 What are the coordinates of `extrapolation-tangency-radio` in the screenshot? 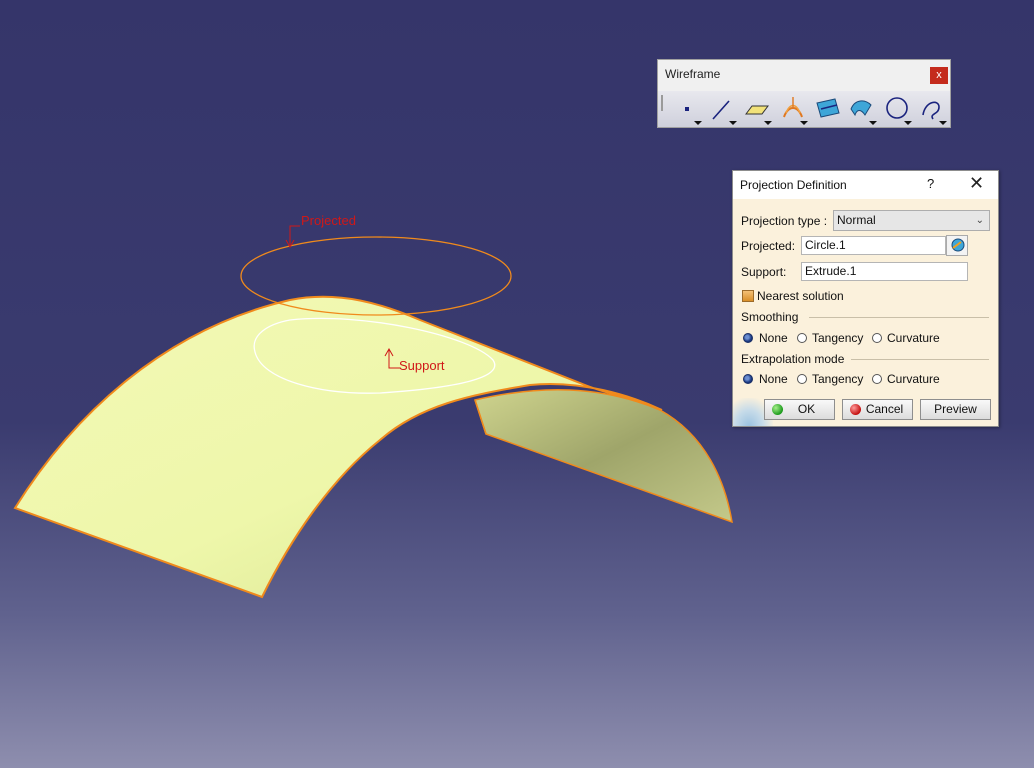 It's located at (802, 379).